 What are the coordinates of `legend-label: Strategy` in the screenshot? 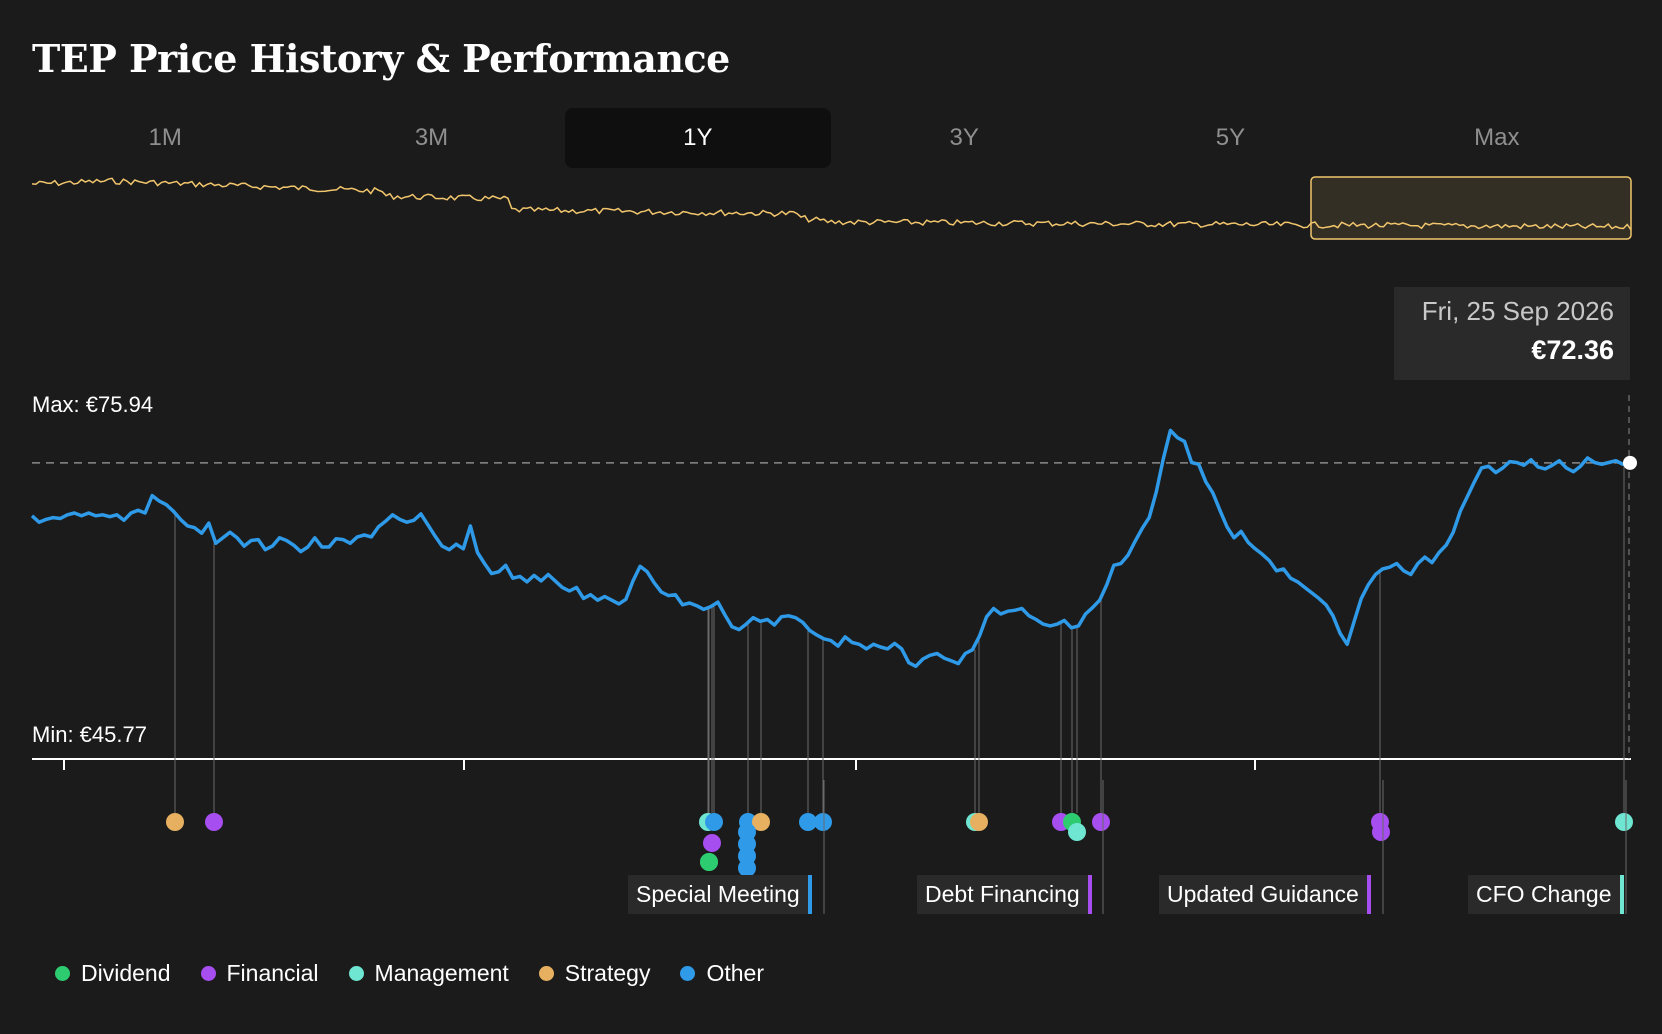 It's located at (607, 973).